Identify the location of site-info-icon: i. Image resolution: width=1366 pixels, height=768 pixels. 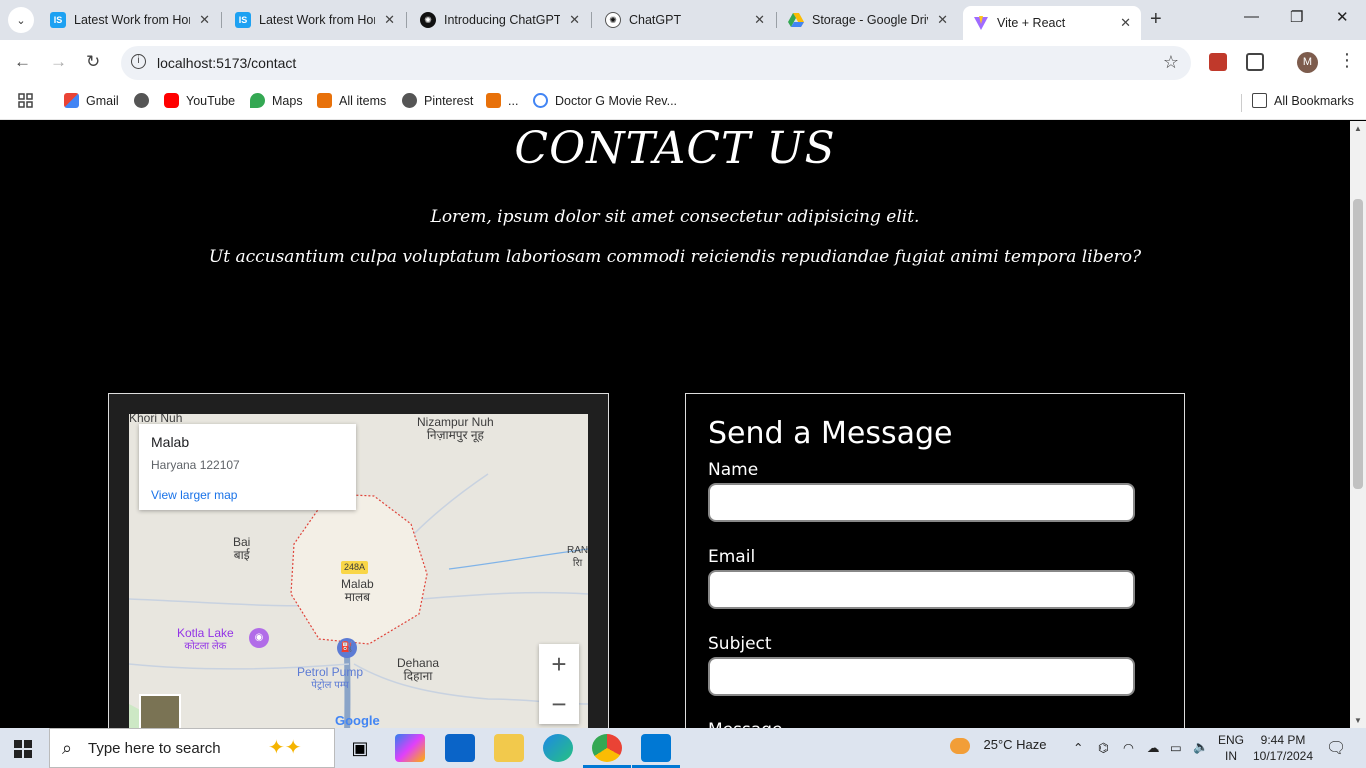
(138, 61).